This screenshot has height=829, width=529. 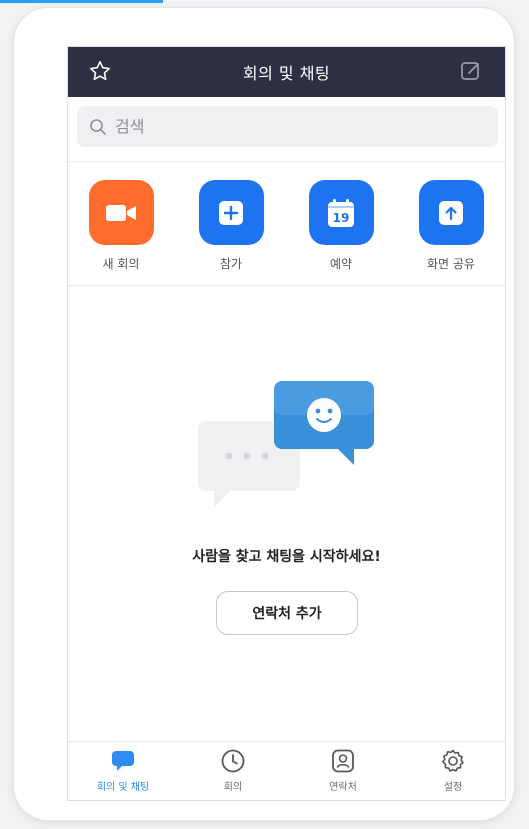 I want to click on tab-contacts: 연락처, so click(x=343, y=770).